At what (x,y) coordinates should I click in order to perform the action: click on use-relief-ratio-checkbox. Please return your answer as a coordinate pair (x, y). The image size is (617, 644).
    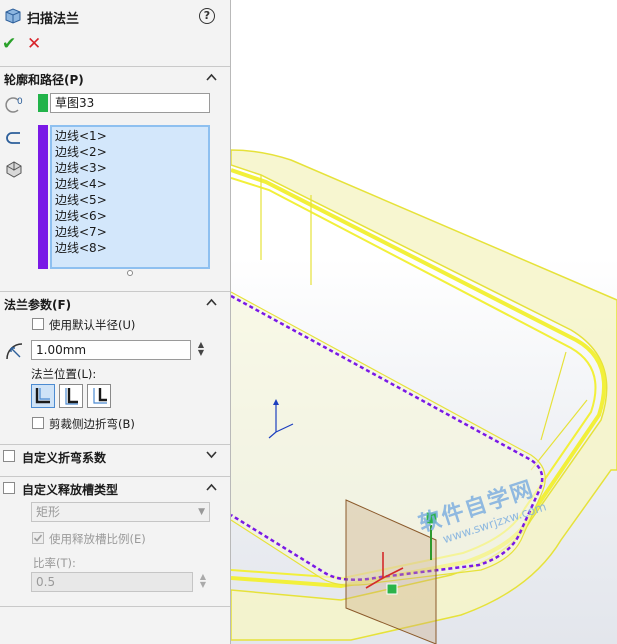
    Looking at the image, I should click on (38, 538).